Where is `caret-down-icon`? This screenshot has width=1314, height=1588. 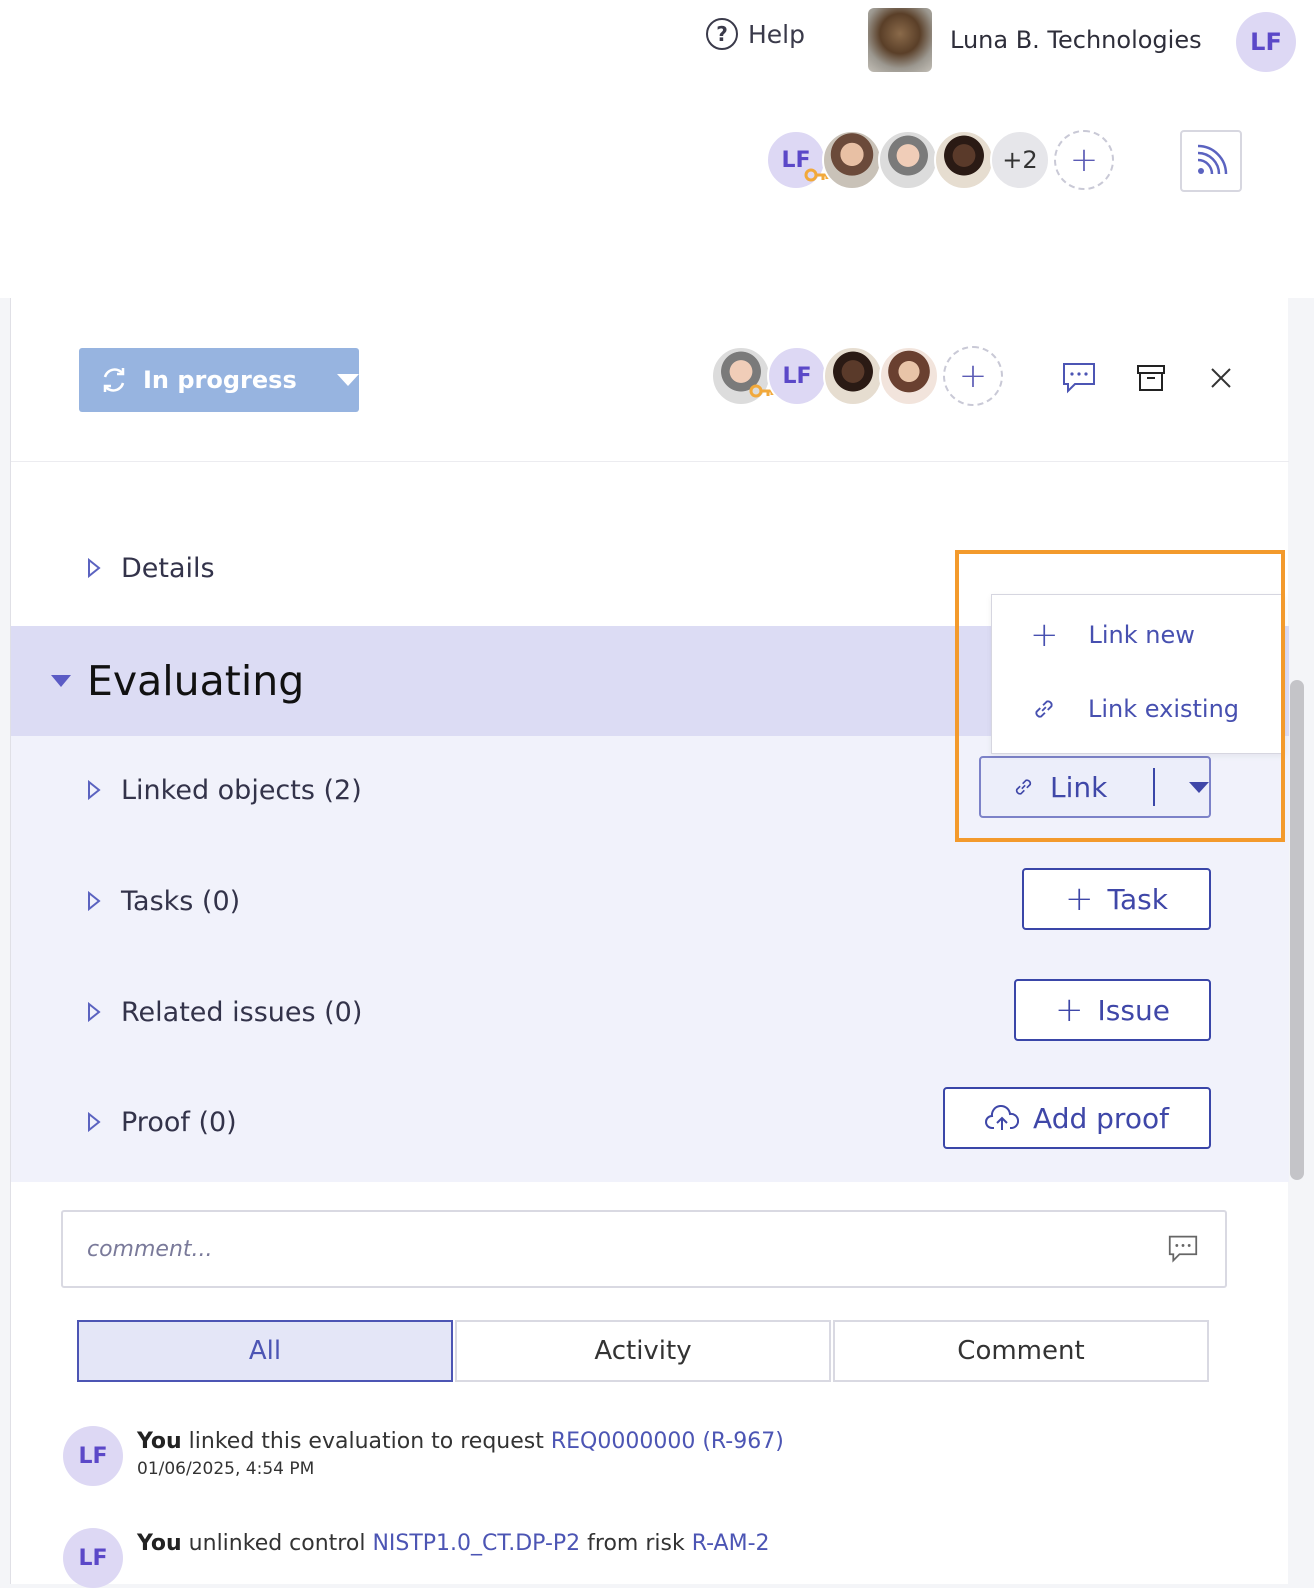
caret-down-icon is located at coordinates (61, 681).